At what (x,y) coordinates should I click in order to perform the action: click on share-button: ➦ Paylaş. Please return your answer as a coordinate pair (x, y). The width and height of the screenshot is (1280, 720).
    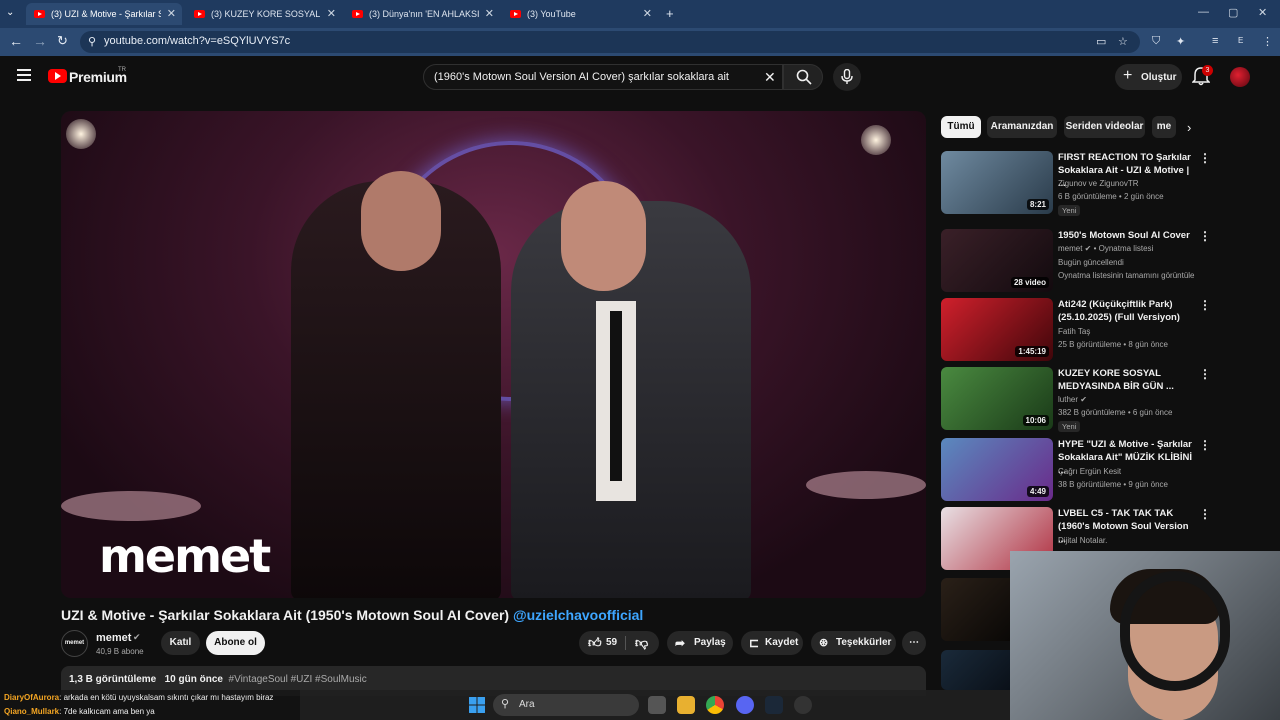
    Looking at the image, I should click on (700, 643).